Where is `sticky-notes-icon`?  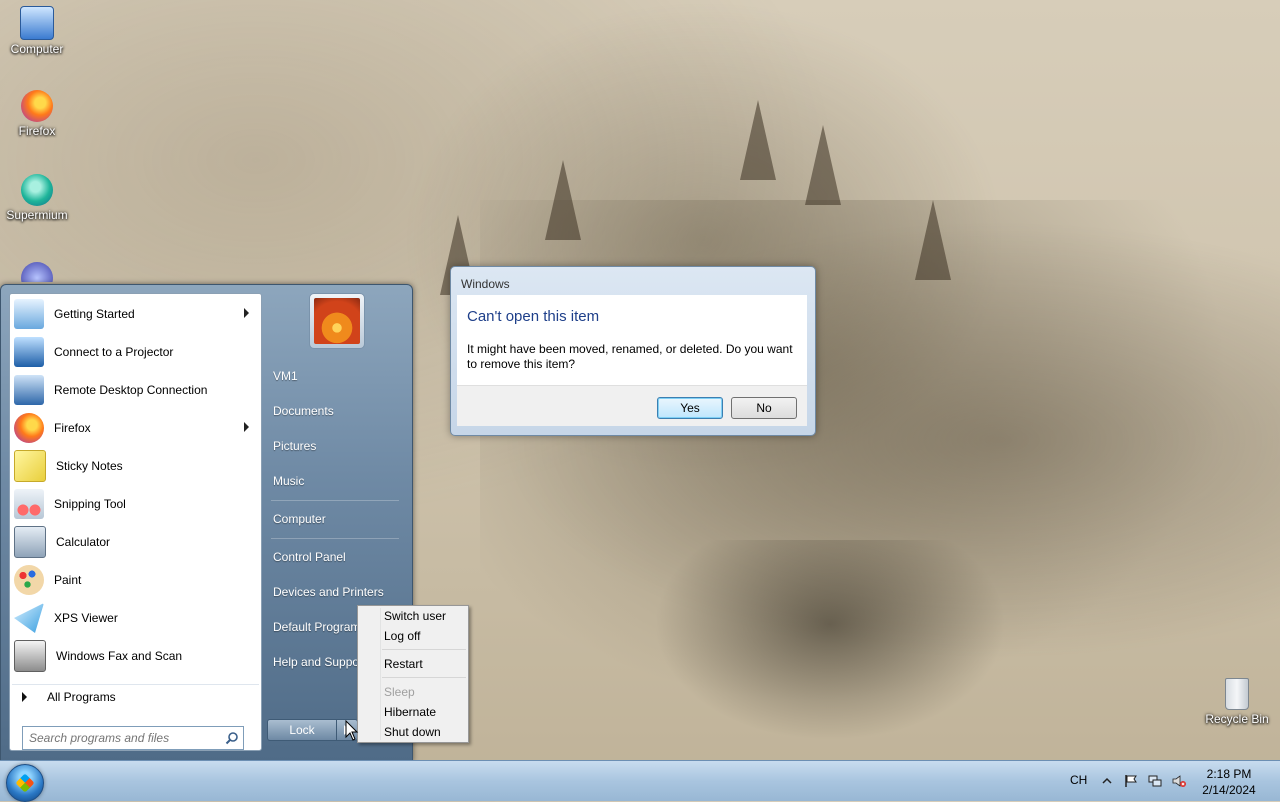 sticky-notes-icon is located at coordinates (30, 466).